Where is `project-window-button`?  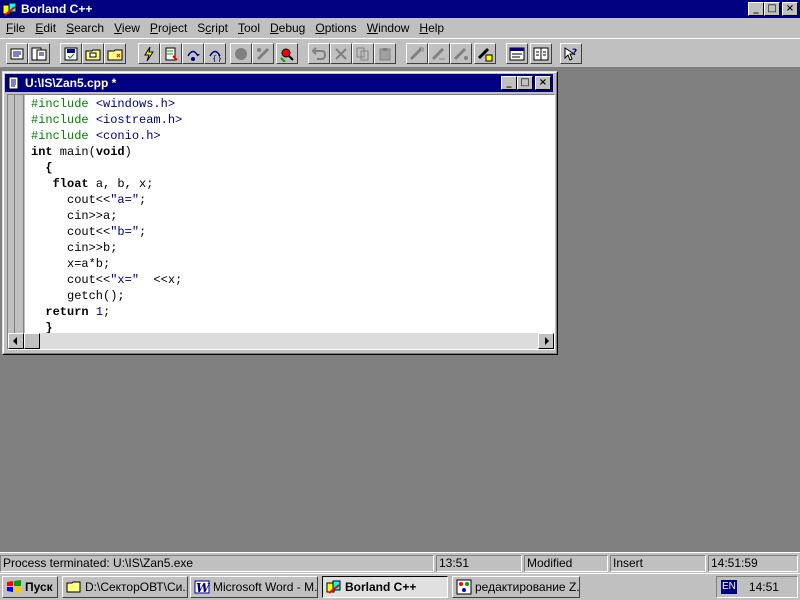 project-window-button is located at coordinates (541, 53).